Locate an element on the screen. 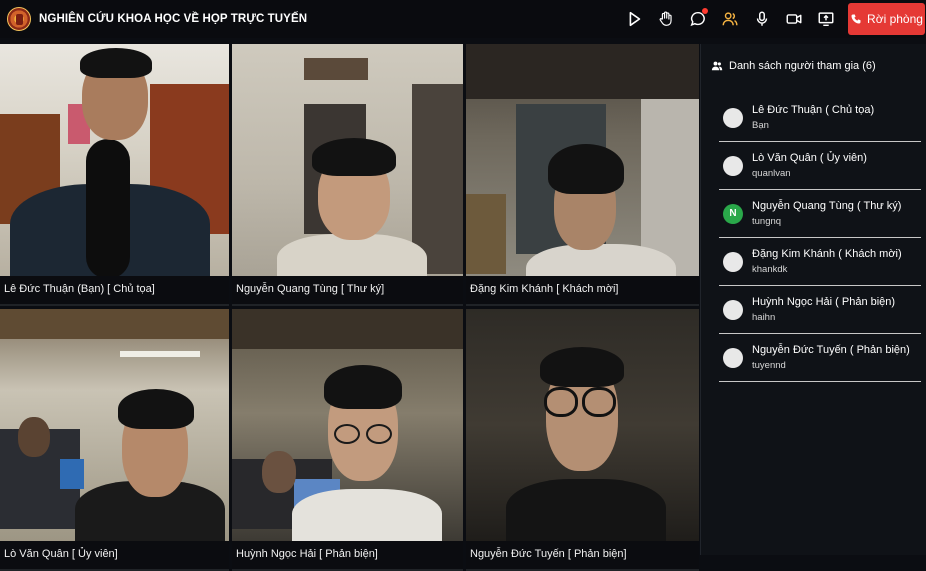 Image resolution: width=926 pixels, height=571 pixels. participant-name: Lê Đức Thuận ( Chủ tọa) is located at coordinates (813, 110).